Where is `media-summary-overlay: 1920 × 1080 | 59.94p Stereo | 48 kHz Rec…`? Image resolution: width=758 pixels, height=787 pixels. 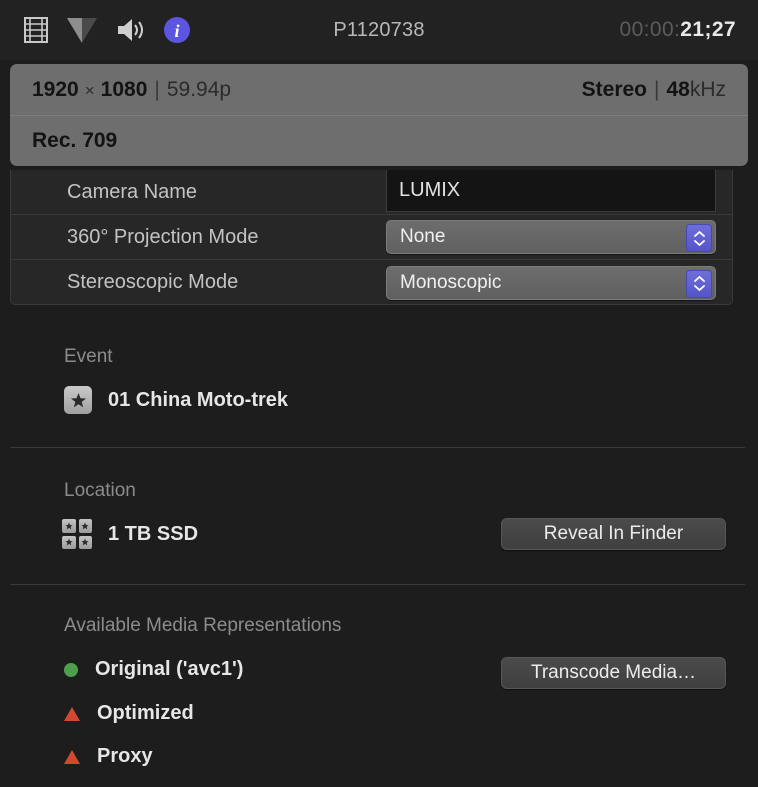
media-summary-overlay: 1920 × 1080 | 59.94p Stereo | 48 kHz Rec… is located at coordinates (379, 115).